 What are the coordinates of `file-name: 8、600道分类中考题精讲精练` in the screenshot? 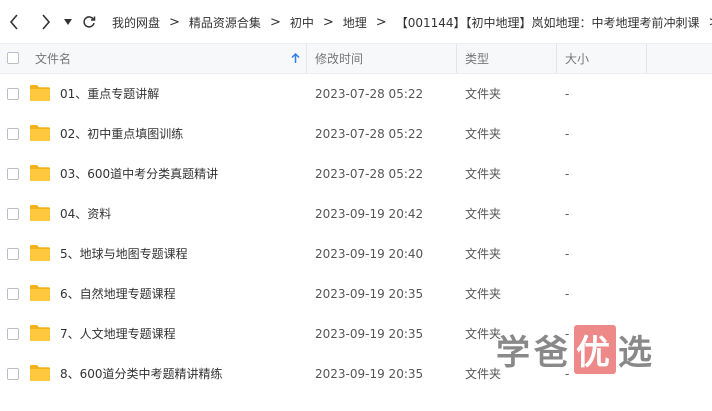 It's located at (141, 374).